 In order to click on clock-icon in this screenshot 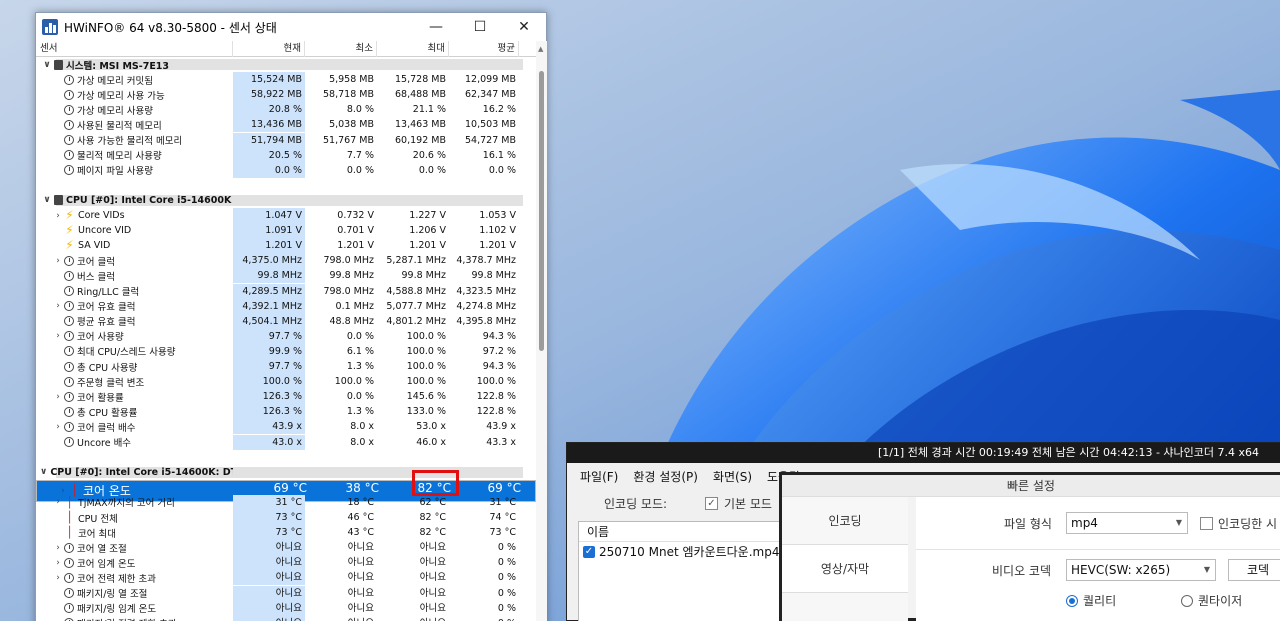, I will do `click(69, 426)`.